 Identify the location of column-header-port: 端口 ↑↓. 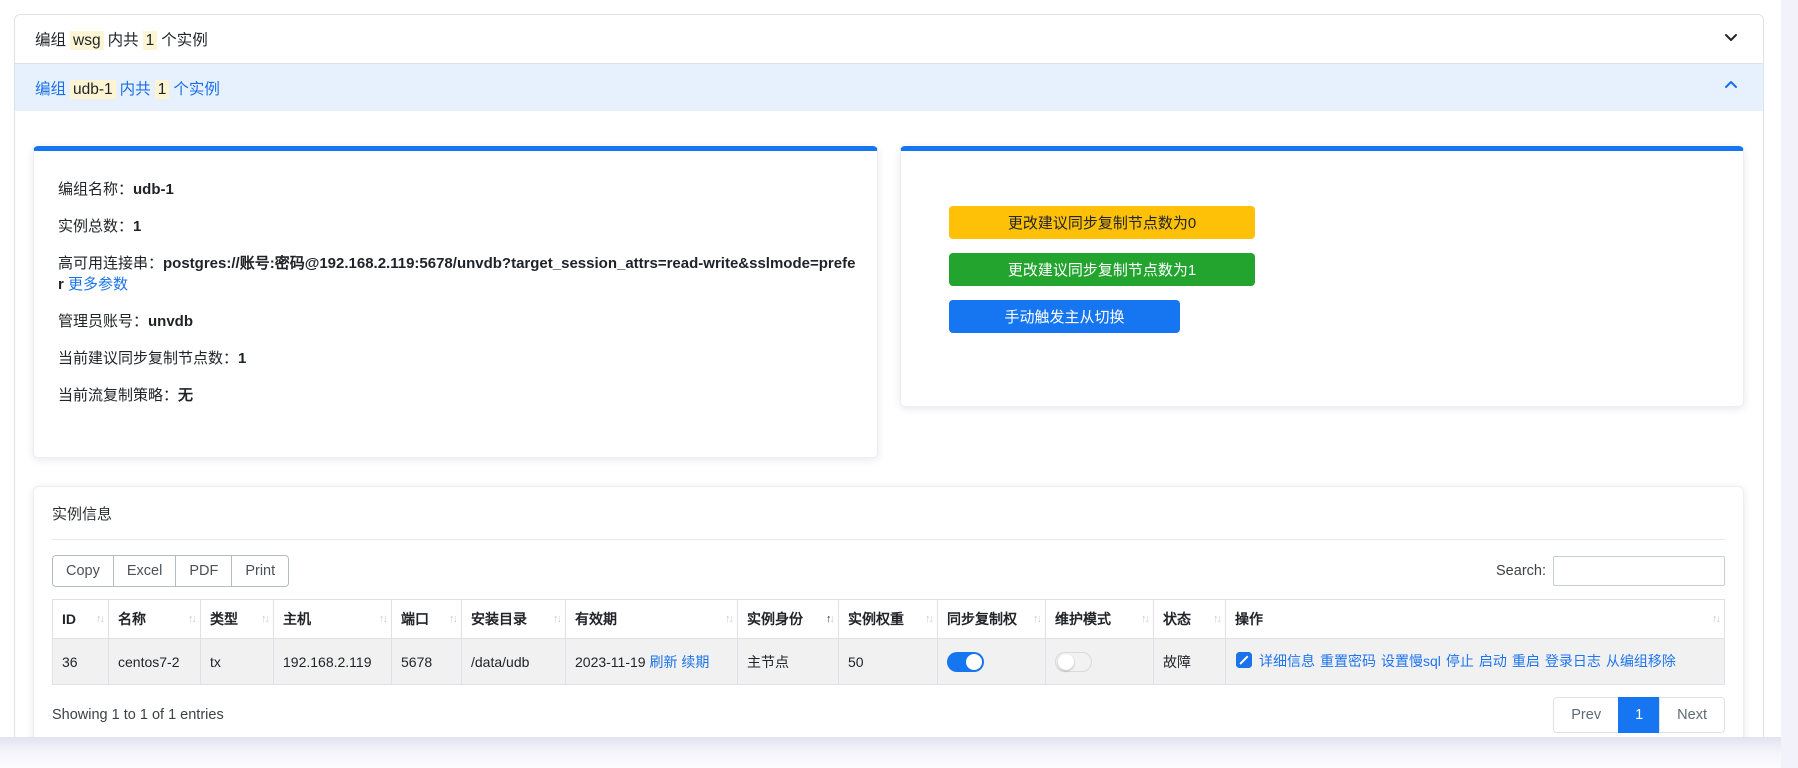
(426, 619).